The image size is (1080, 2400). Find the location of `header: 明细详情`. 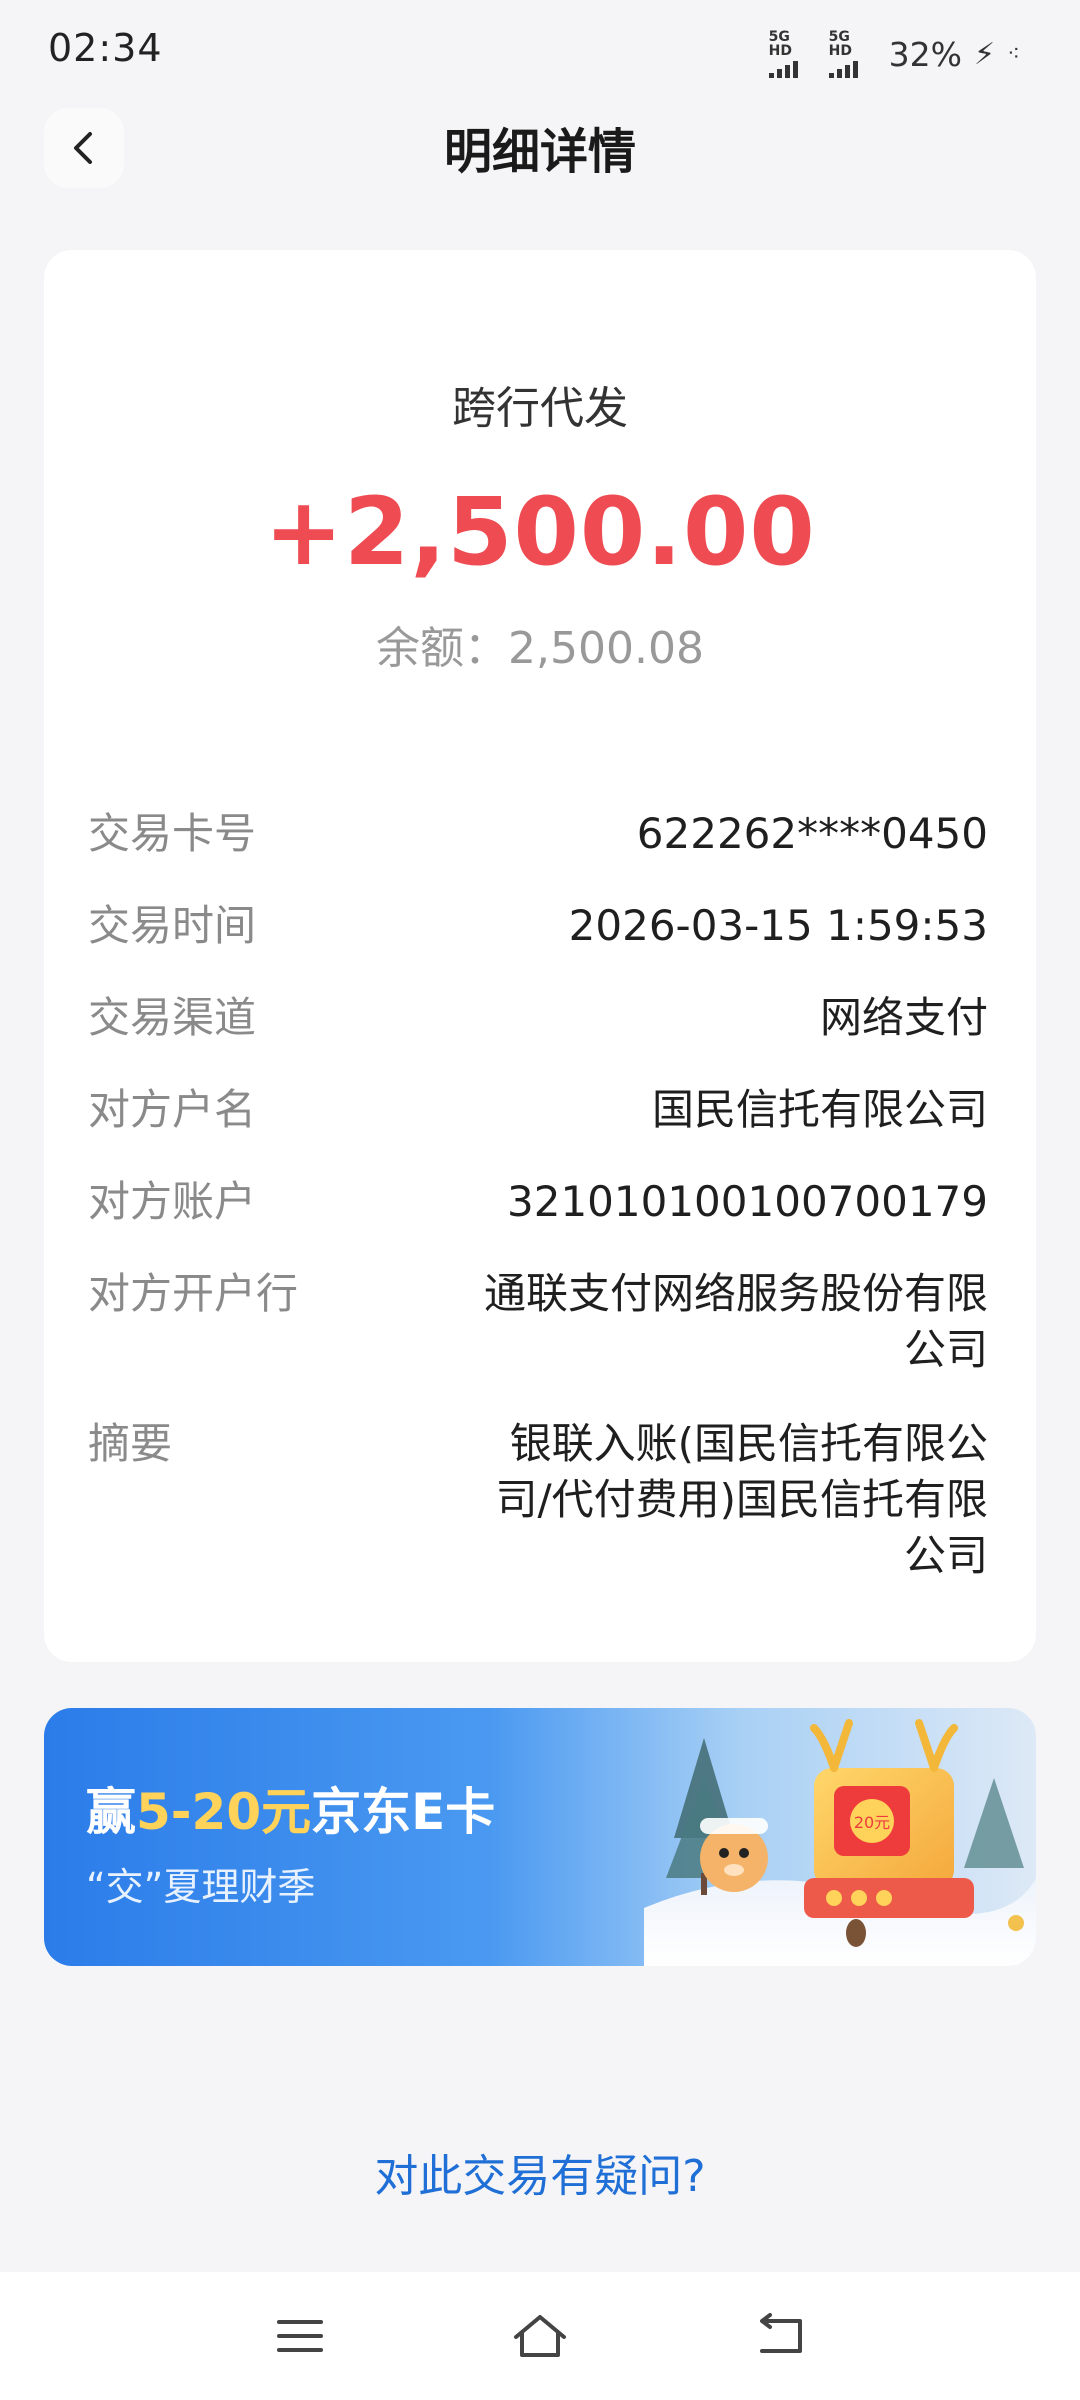

header: 明细详情 is located at coordinates (540, 150).